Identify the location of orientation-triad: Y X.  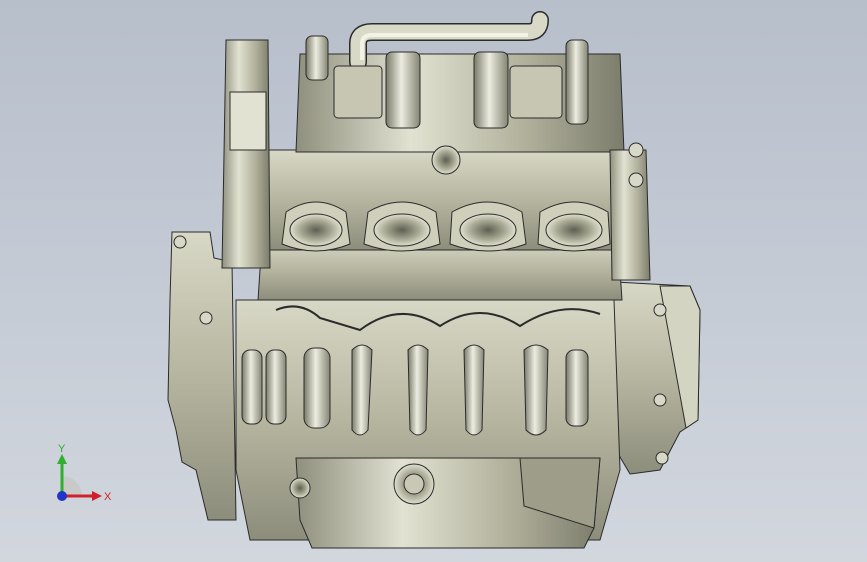
(83, 475).